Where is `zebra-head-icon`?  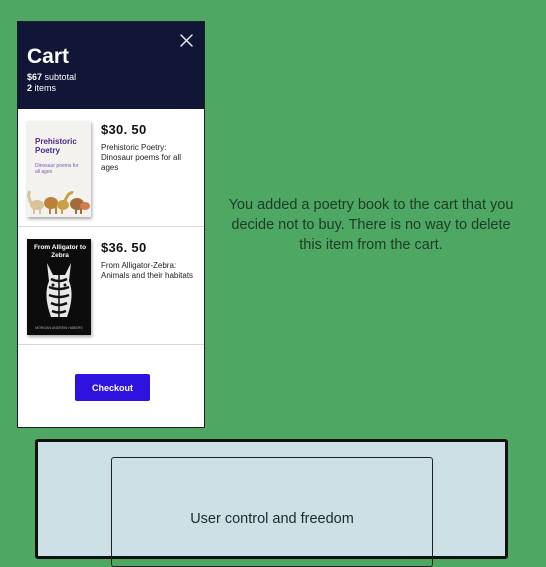
zebra-head-icon is located at coordinates (59, 290).